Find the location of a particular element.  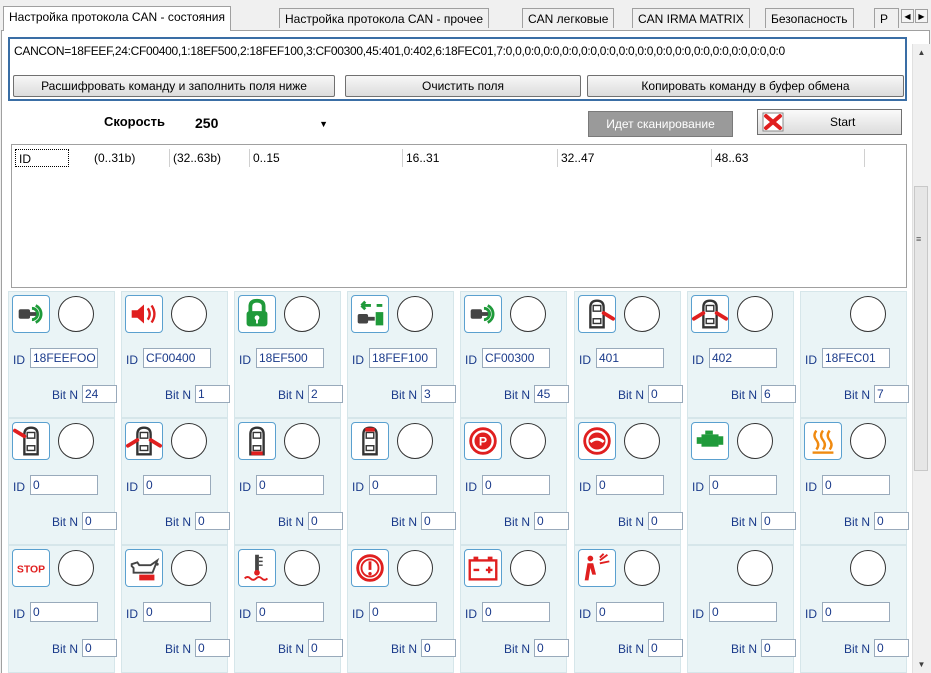

clear-fields-button: Очистить поля is located at coordinates (463, 86).